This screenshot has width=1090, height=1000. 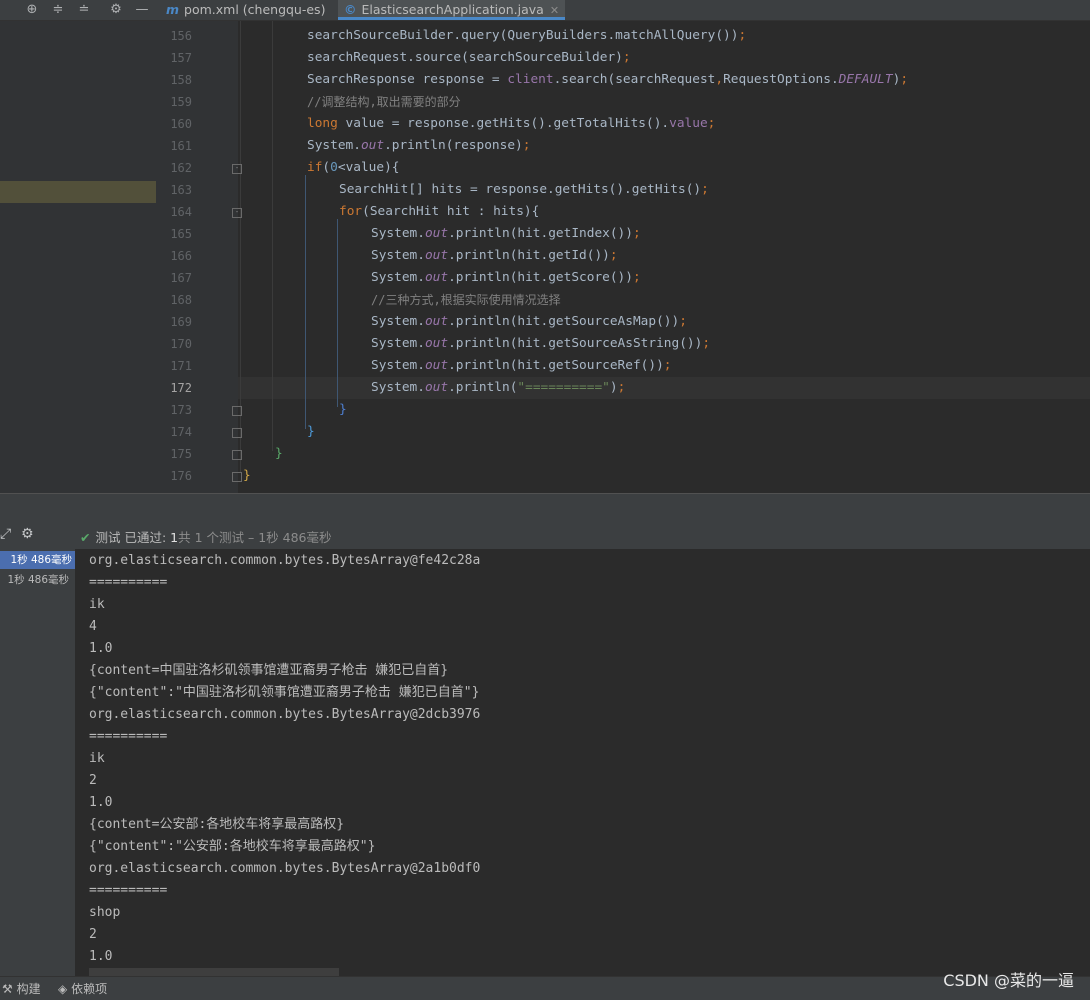 I want to click on code-line: System.out.println(hit.getSourceRef());, so click(x=521, y=366).